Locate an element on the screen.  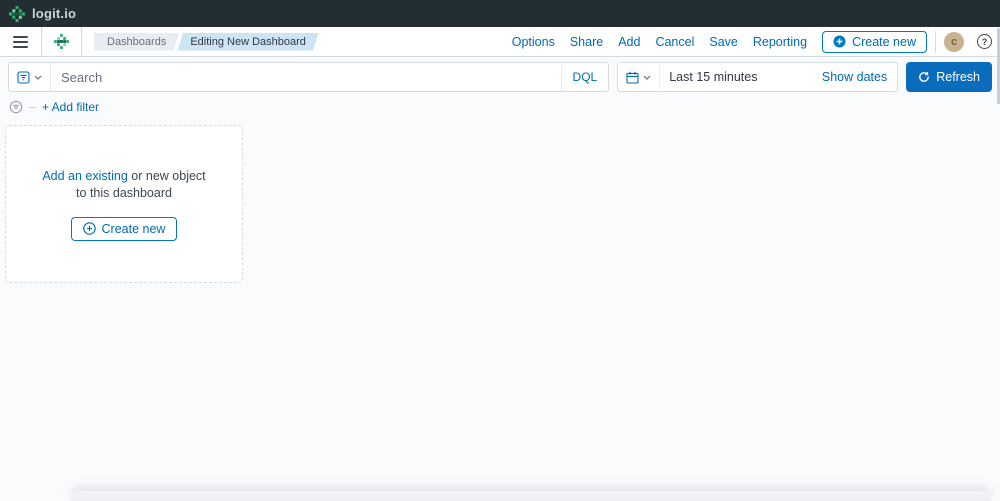
breadcrumb: Dashboards Editing New Dashboard is located at coordinates (206, 42).